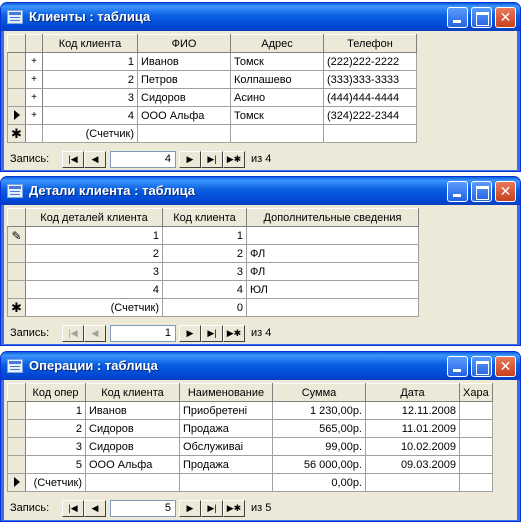 Image resolution: width=521 pixels, height=522 pixels. Describe the element at coordinates (412, 428) in the screenshot. I see `cell: 11.01.2009` at that location.